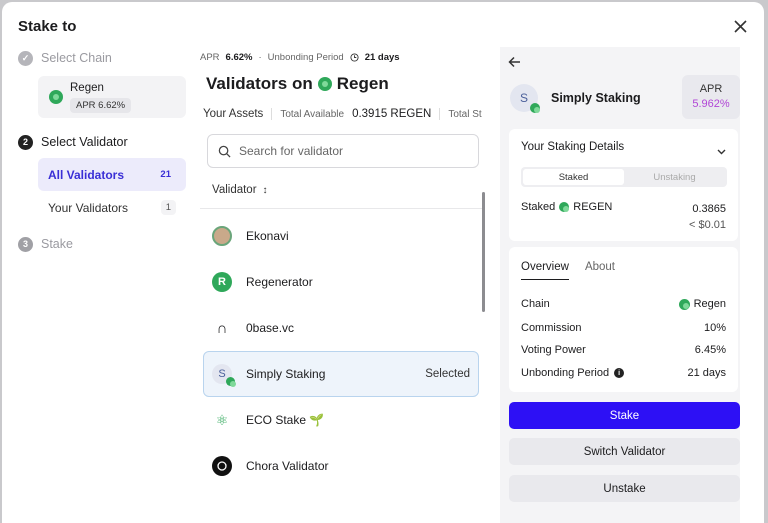 This screenshot has height=523, width=768. I want to click on validator-column-header: Validator ↕, so click(351, 190).